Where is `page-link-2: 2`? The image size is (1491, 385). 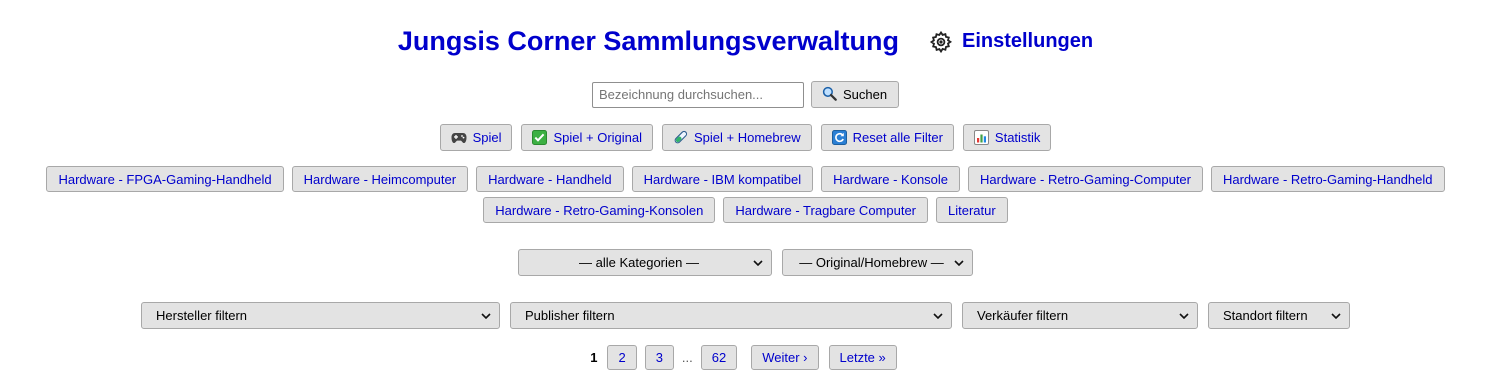
page-link-2: 2 is located at coordinates (622, 357).